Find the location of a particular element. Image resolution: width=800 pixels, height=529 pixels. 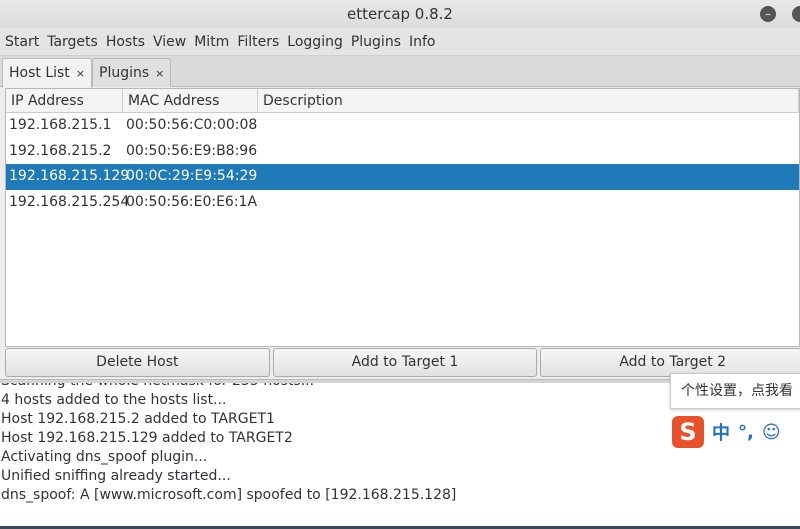

tab-bar: Host List × Plugins × is located at coordinates (400, 72).